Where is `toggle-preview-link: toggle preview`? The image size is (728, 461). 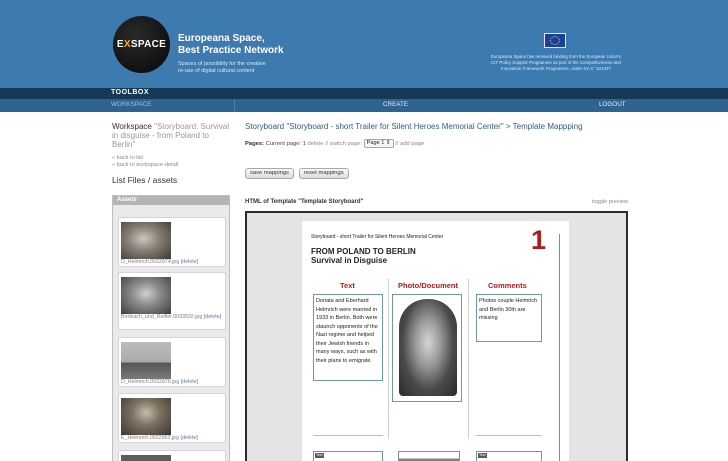 toggle-preview-link: toggle preview is located at coordinates (610, 202).